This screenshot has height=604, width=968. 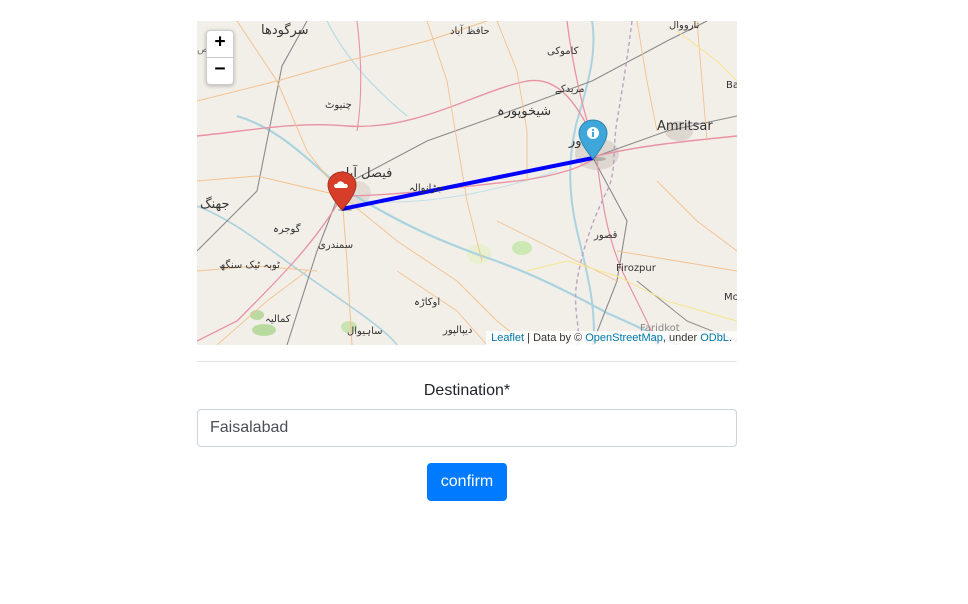 What do you see at coordinates (593, 142) in the screenshot?
I see `origin-marker` at bounding box center [593, 142].